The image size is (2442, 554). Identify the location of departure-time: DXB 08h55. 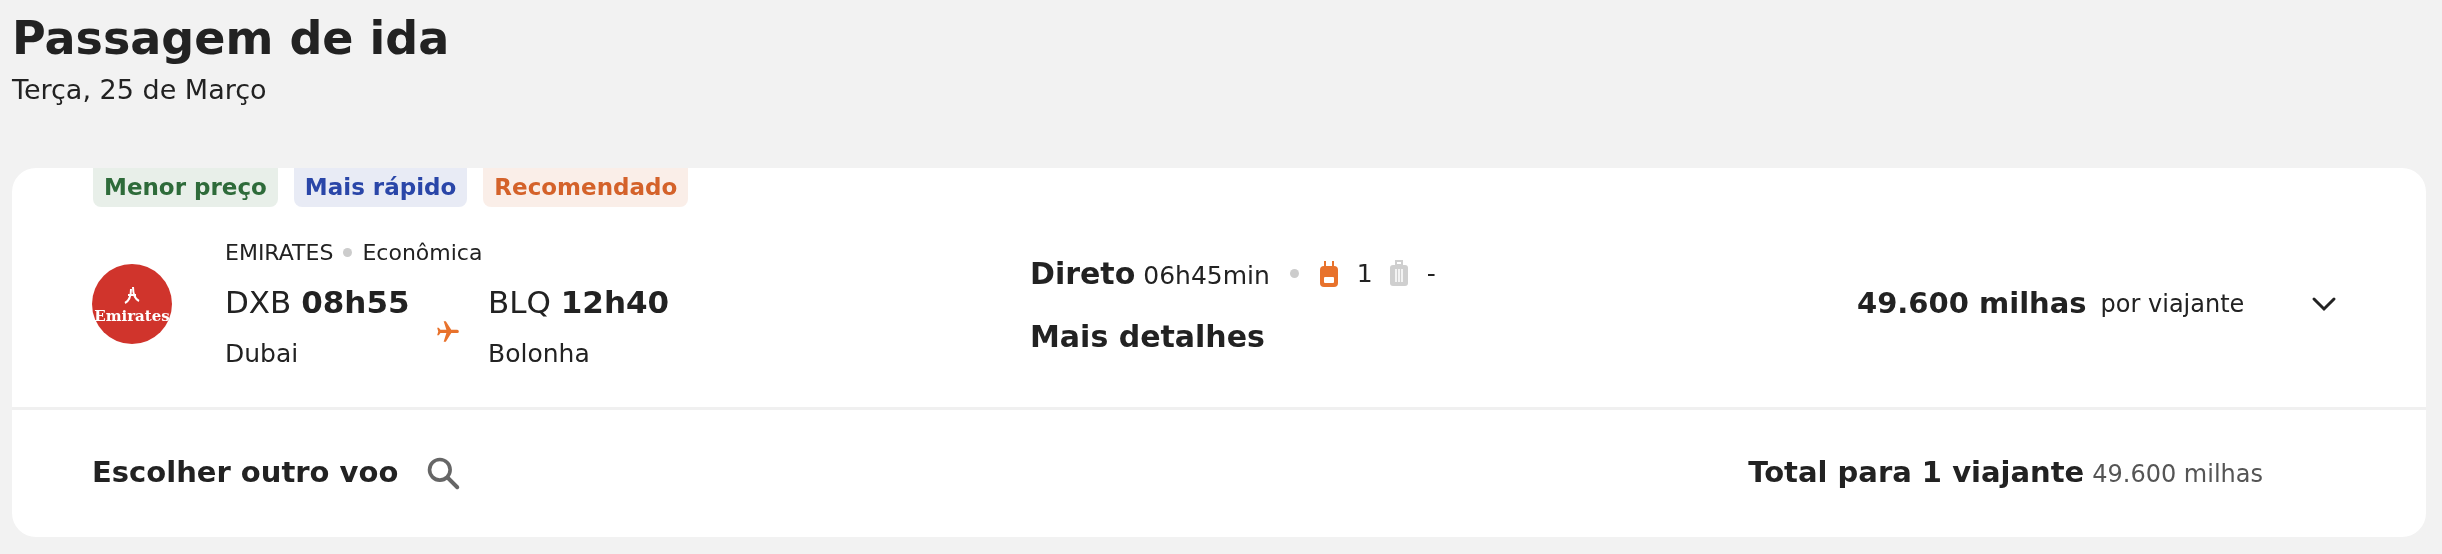
(317, 302).